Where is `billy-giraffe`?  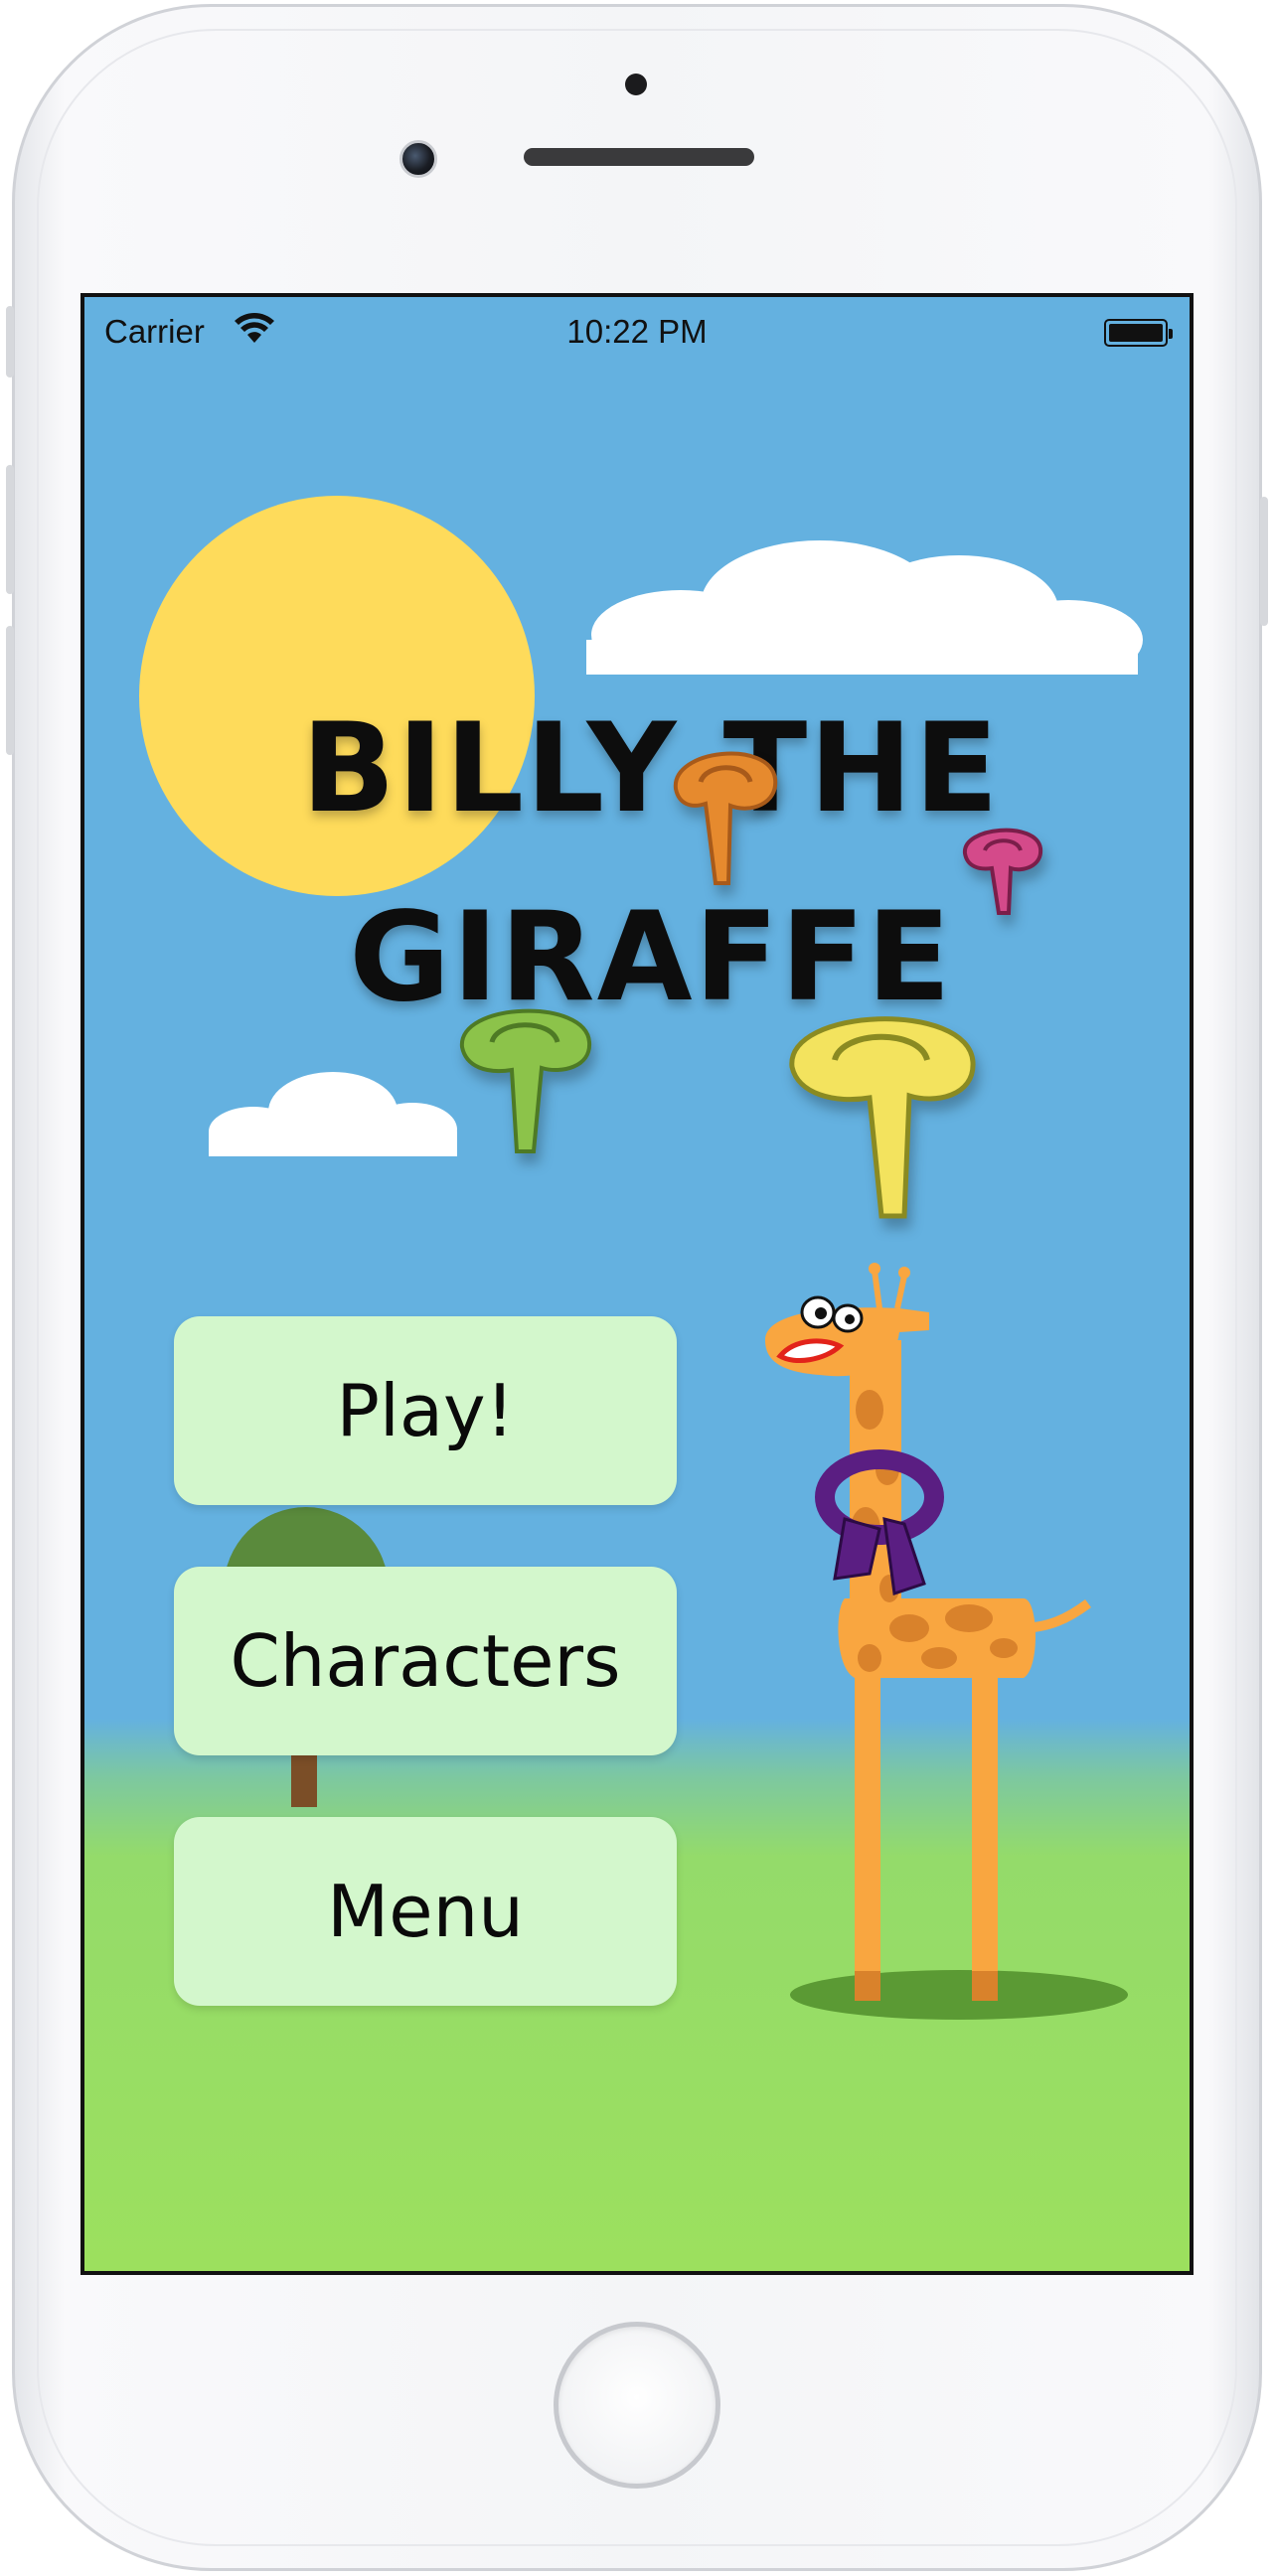 billy-giraffe is located at coordinates (928, 1632).